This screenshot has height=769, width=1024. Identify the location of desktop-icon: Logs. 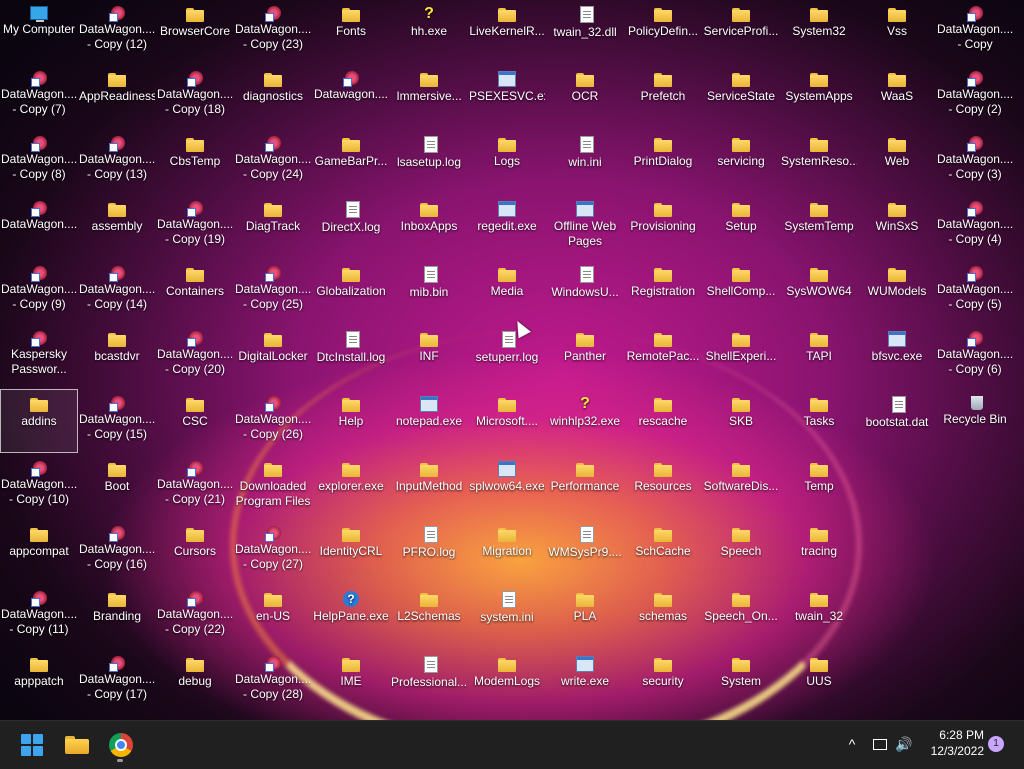
(507, 161).